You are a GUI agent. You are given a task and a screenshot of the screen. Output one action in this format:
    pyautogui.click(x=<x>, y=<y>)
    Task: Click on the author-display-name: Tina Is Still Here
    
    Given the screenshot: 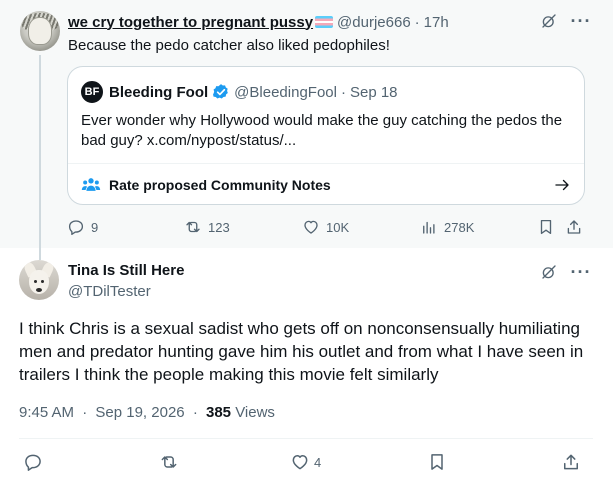 What is the action you would take?
    pyautogui.click(x=126, y=270)
    